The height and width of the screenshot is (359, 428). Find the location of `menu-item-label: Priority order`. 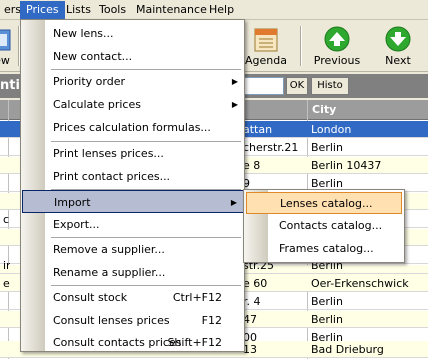

menu-item-label: Priority order is located at coordinates (89, 81).